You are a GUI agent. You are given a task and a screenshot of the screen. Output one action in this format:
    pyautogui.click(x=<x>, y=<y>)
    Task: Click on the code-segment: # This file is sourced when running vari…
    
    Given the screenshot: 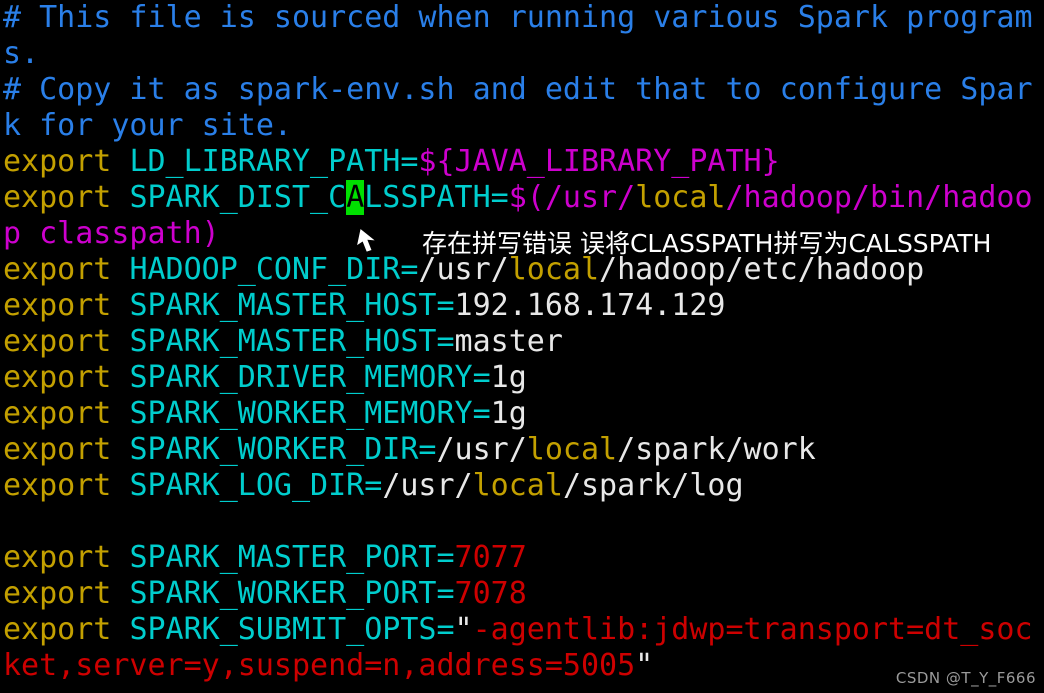 What is the action you would take?
    pyautogui.click(x=518, y=17)
    